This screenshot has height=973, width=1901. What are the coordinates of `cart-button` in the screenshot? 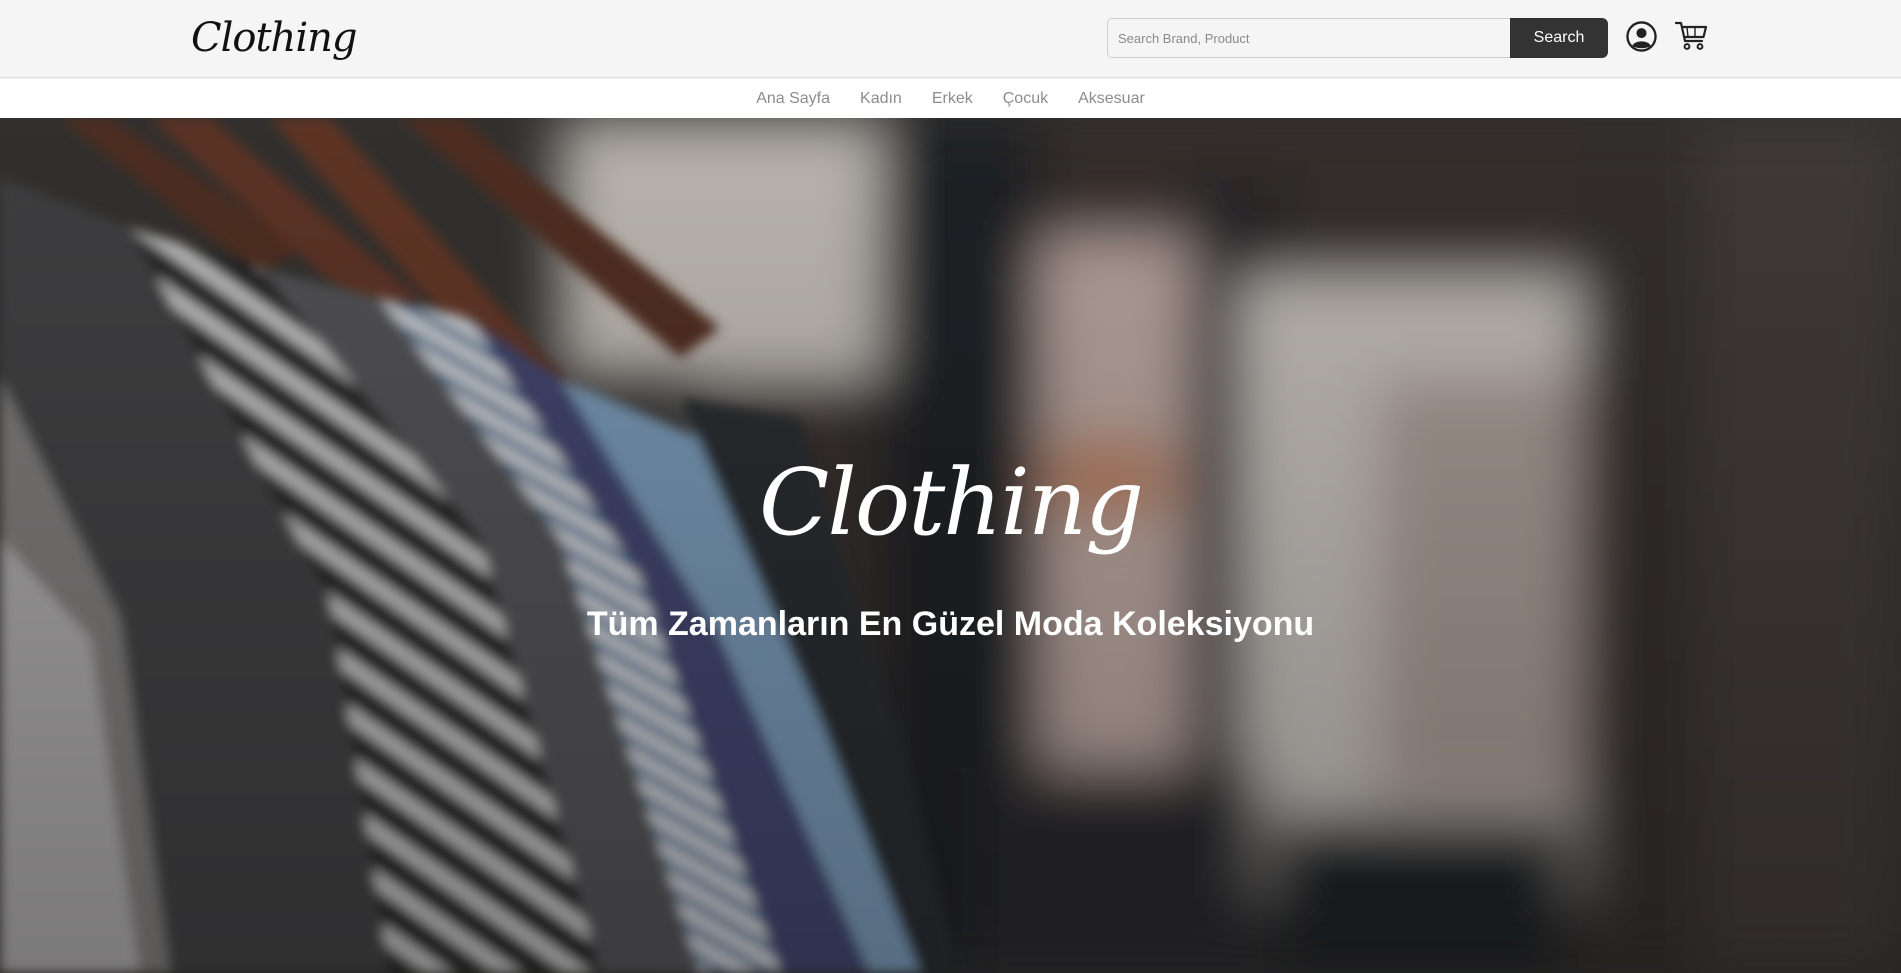 It's located at (1692, 36).